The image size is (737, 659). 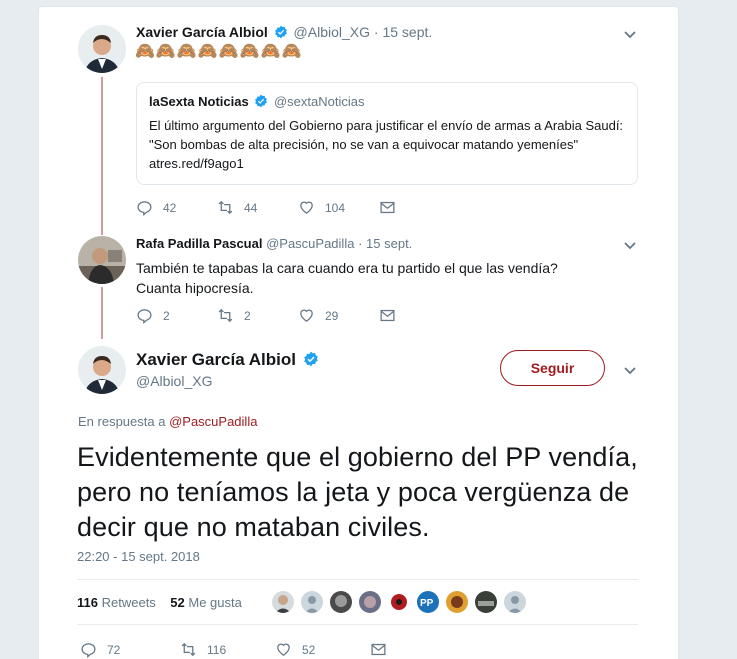 I want to click on quote-author-handle: @sextaNoticias, so click(x=319, y=101).